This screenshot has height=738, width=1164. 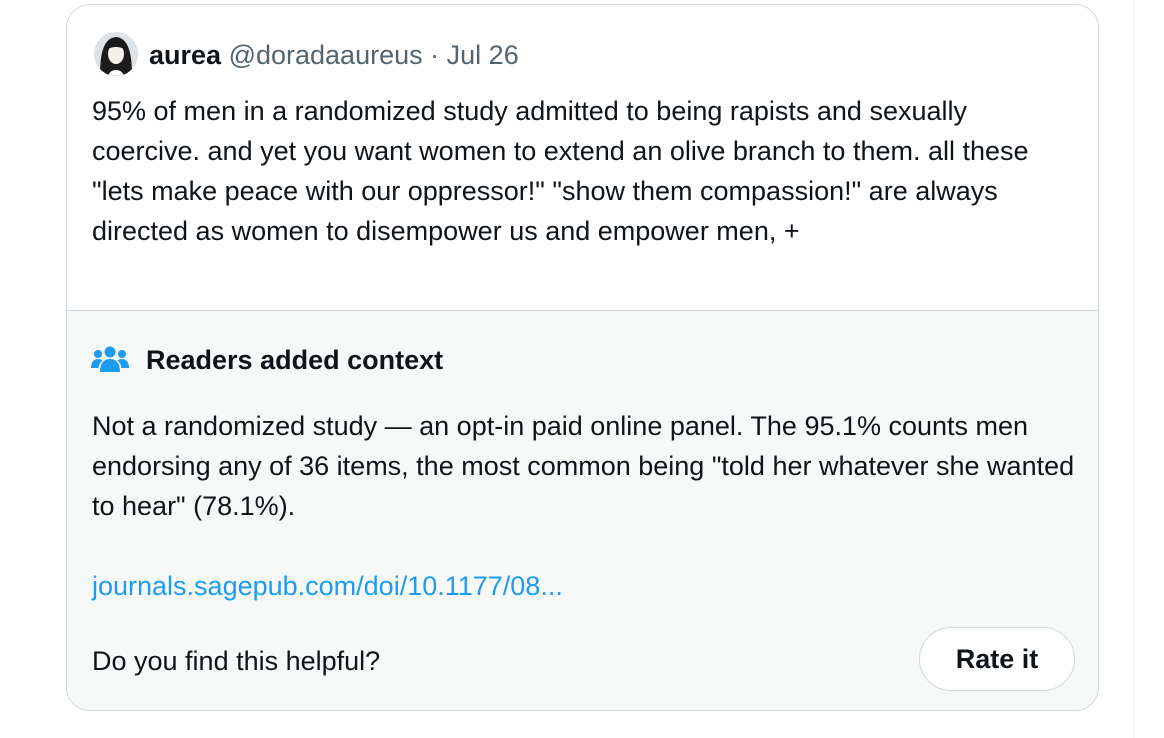 What do you see at coordinates (1133, 369) in the screenshot?
I see `scrollbar-track` at bounding box center [1133, 369].